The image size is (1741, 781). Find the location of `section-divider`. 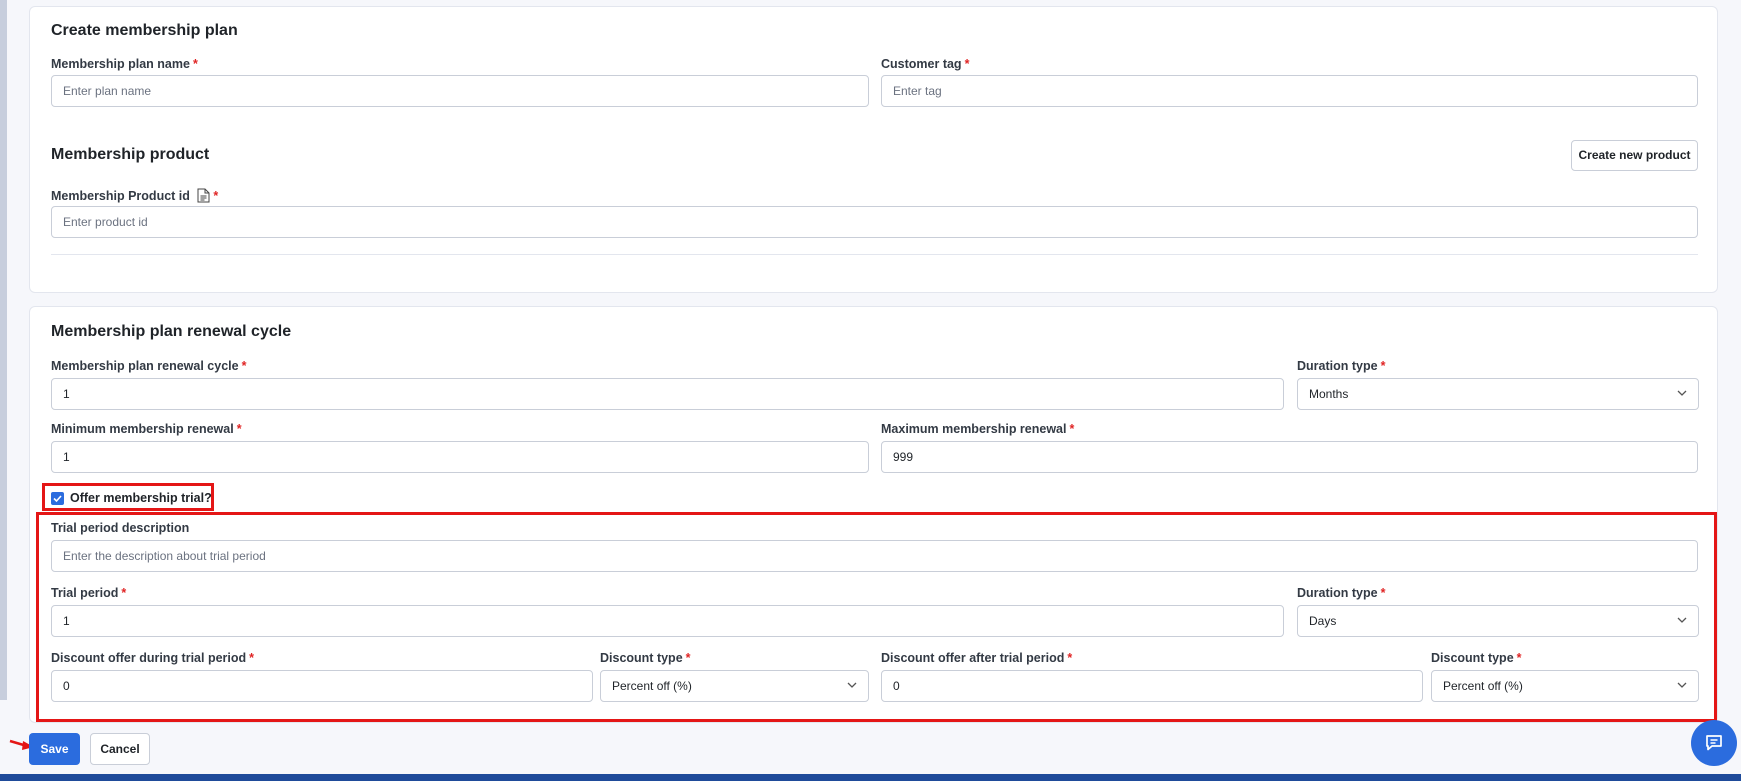

section-divider is located at coordinates (874, 254).